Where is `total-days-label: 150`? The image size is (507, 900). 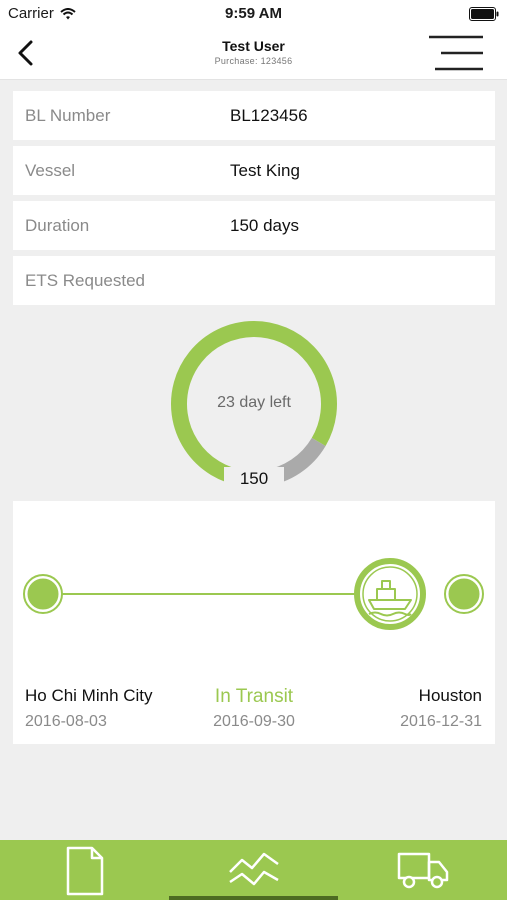
total-days-label: 150 is located at coordinates (254, 479).